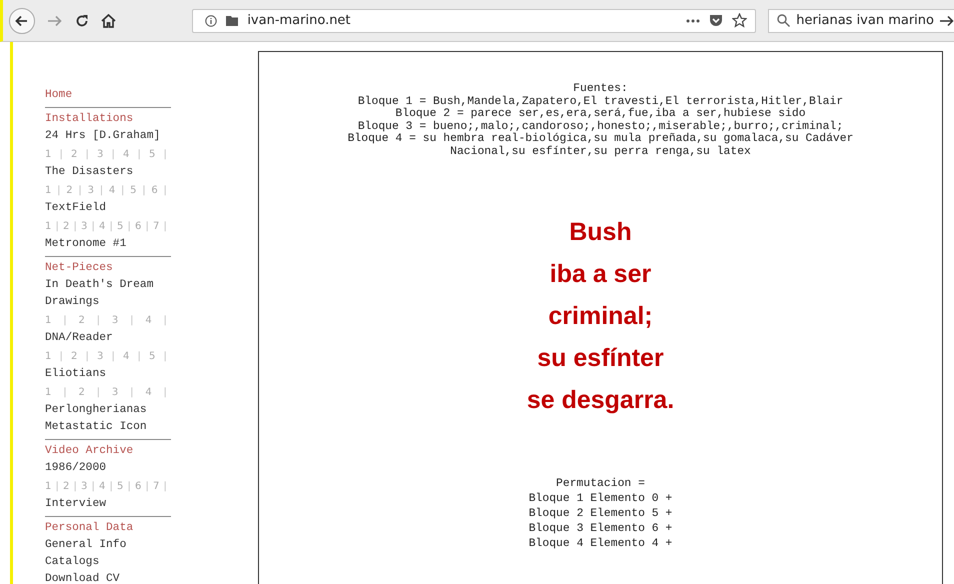 This screenshot has width=954, height=584. What do you see at coordinates (108, 504) in the screenshot?
I see `menu-link: Interview` at bounding box center [108, 504].